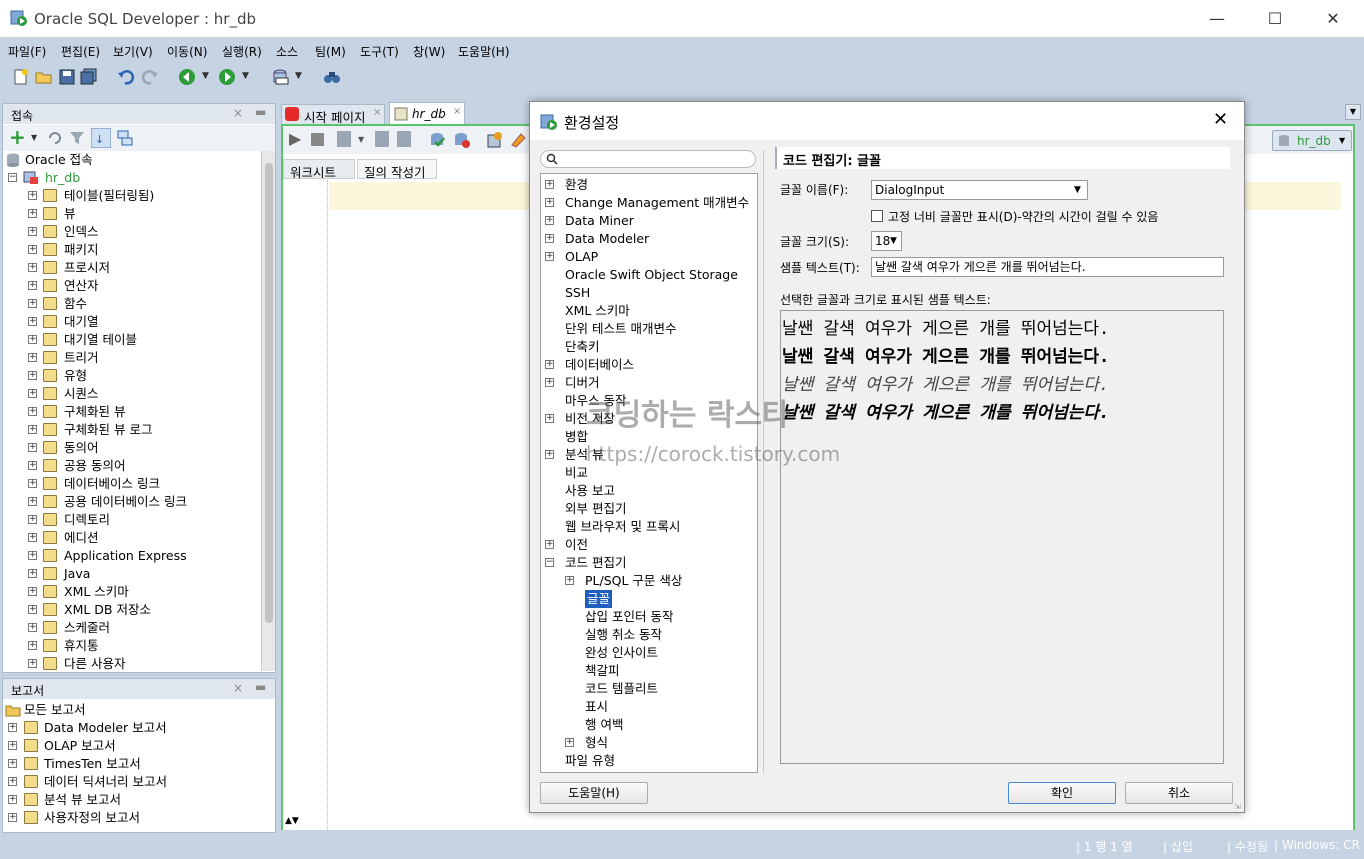 The image size is (1364, 859). Describe the element at coordinates (1342, 140) in the screenshot. I see `connection-dropdown-icon: ▼` at that location.